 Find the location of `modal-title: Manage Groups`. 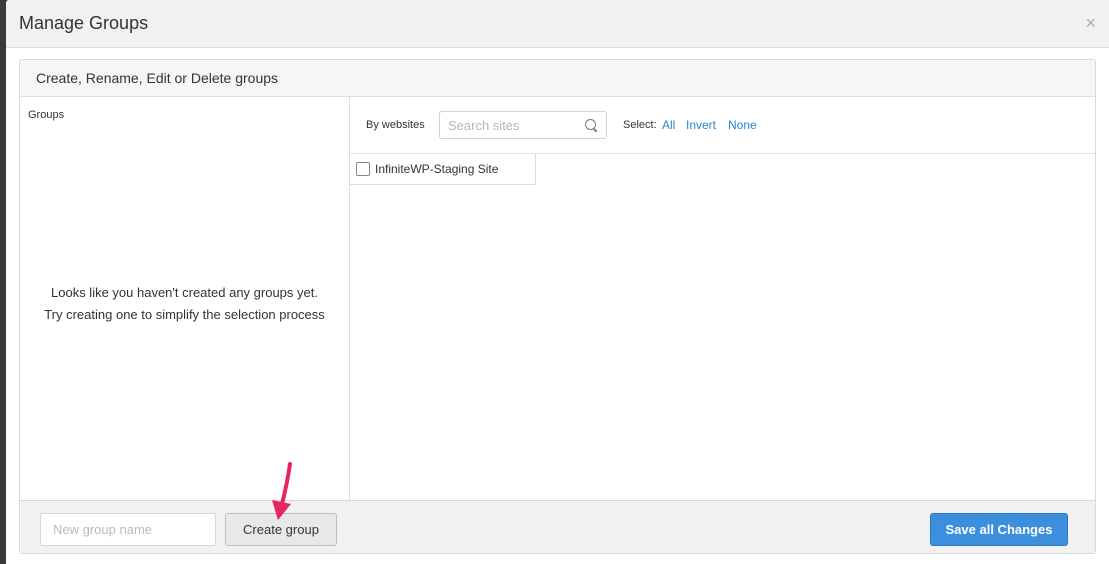

modal-title: Manage Groups is located at coordinates (84, 23).